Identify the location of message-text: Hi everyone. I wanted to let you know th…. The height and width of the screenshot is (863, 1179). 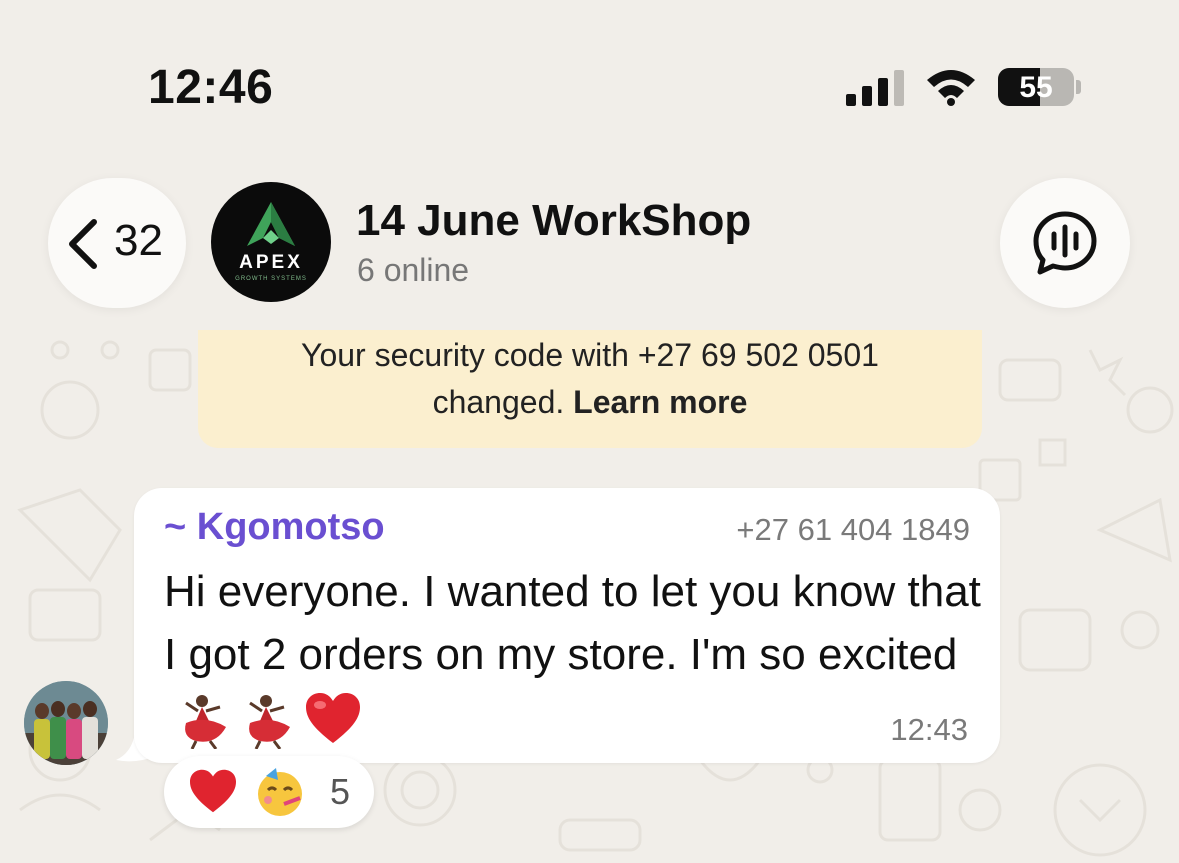
(572, 623).